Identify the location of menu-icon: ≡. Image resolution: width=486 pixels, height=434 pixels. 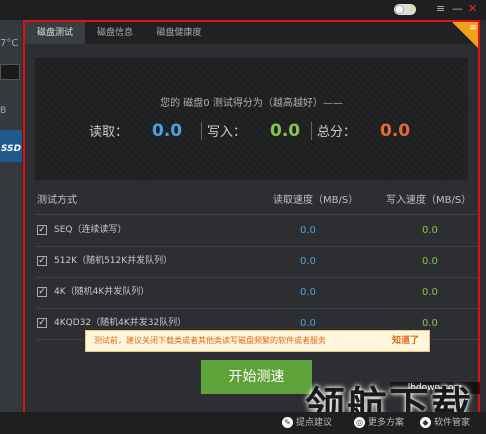
(440, 9).